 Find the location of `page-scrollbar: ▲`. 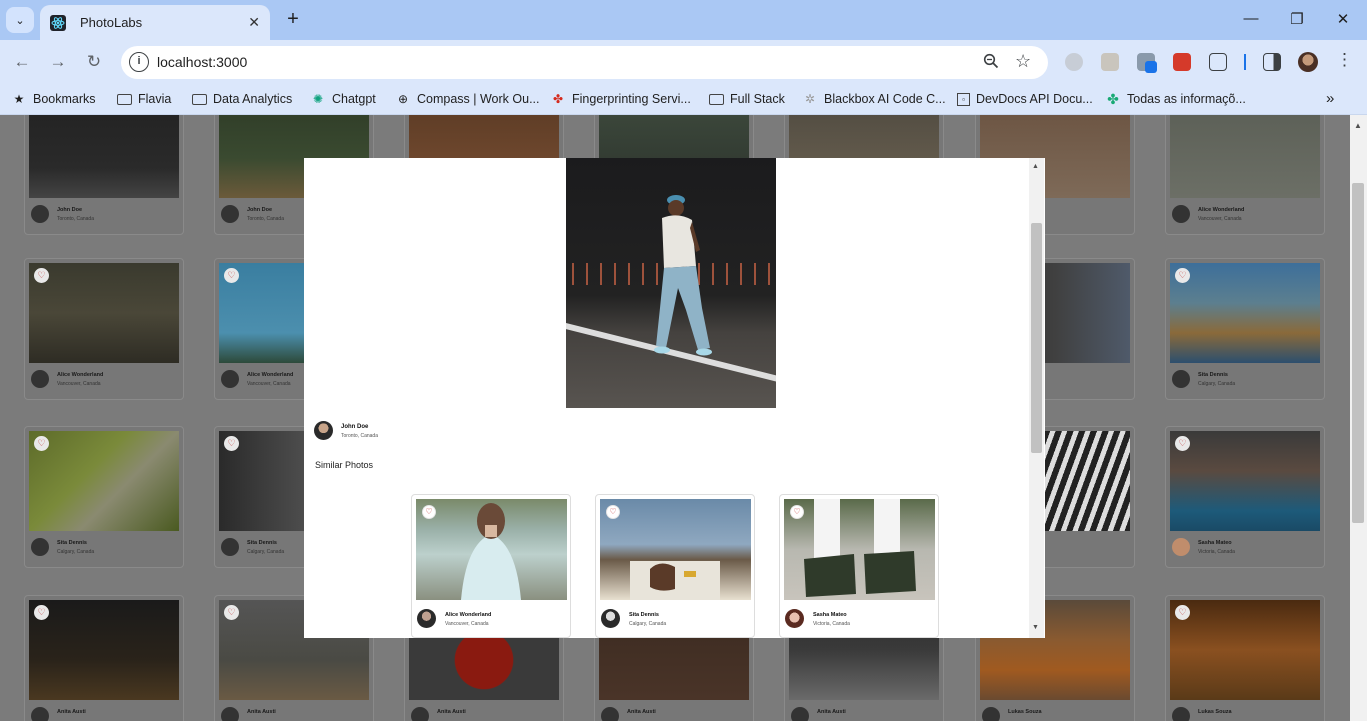

page-scrollbar: ▲ is located at coordinates (1358, 418).